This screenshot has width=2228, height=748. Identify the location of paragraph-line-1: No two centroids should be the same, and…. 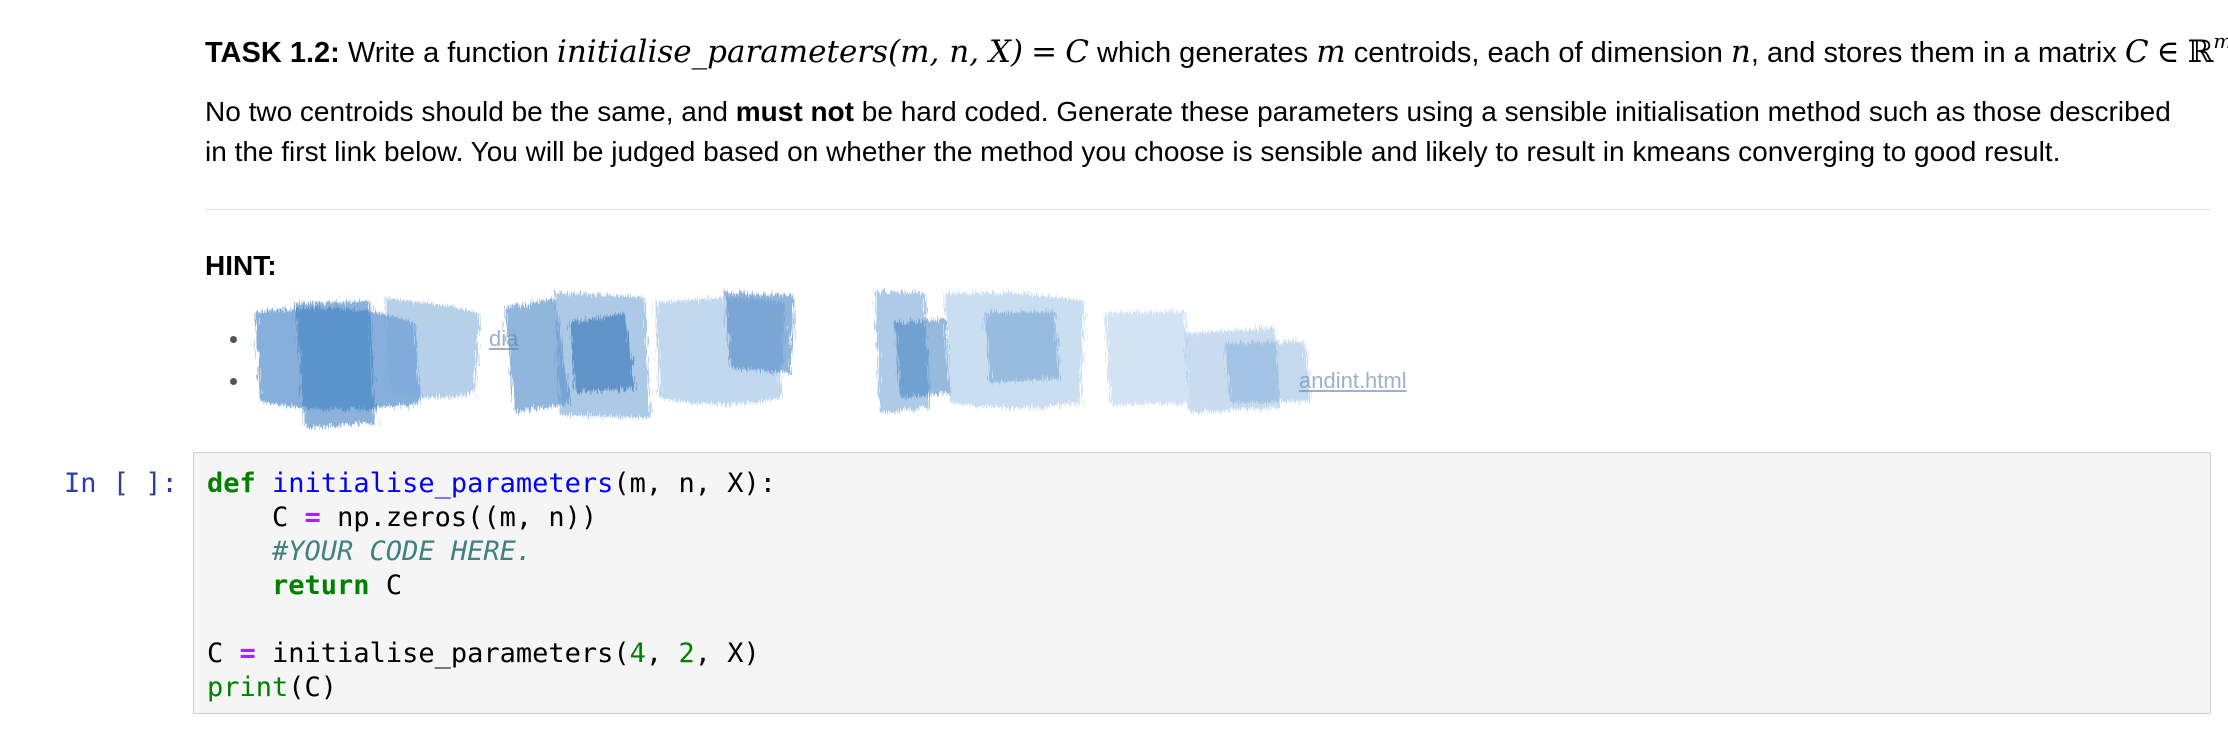
(1207, 112).